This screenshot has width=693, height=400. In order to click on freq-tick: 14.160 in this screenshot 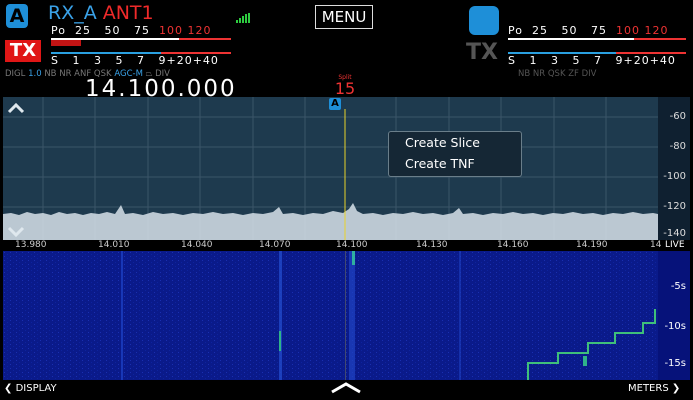, I will do `click(513, 245)`.